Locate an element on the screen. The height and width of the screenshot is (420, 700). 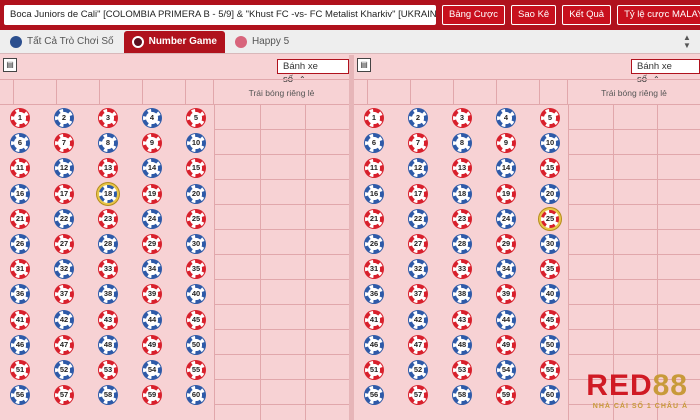
number-ball-20: 20 is located at coordinates (550, 193).